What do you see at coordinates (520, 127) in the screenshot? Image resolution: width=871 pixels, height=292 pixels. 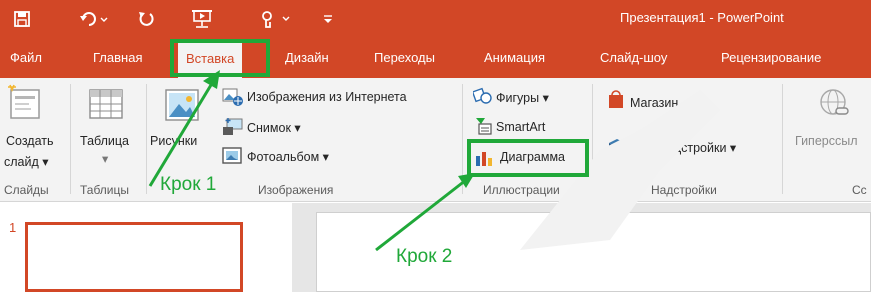 I see `smartart-label: SmartArt` at bounding box center [520, 127].